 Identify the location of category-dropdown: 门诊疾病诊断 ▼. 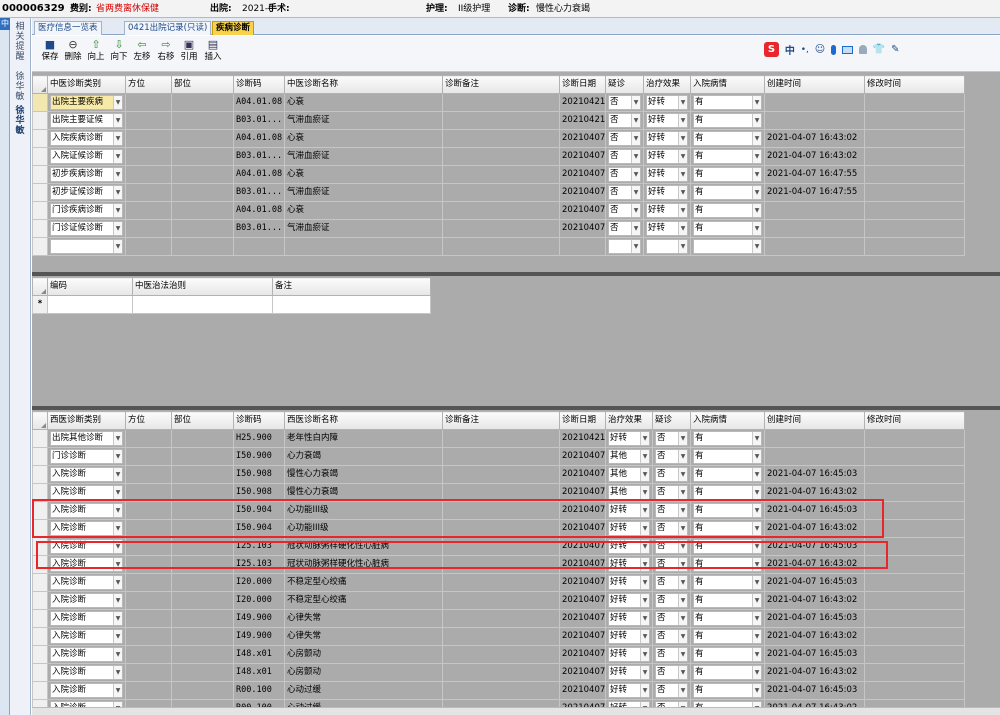
(86, 210).